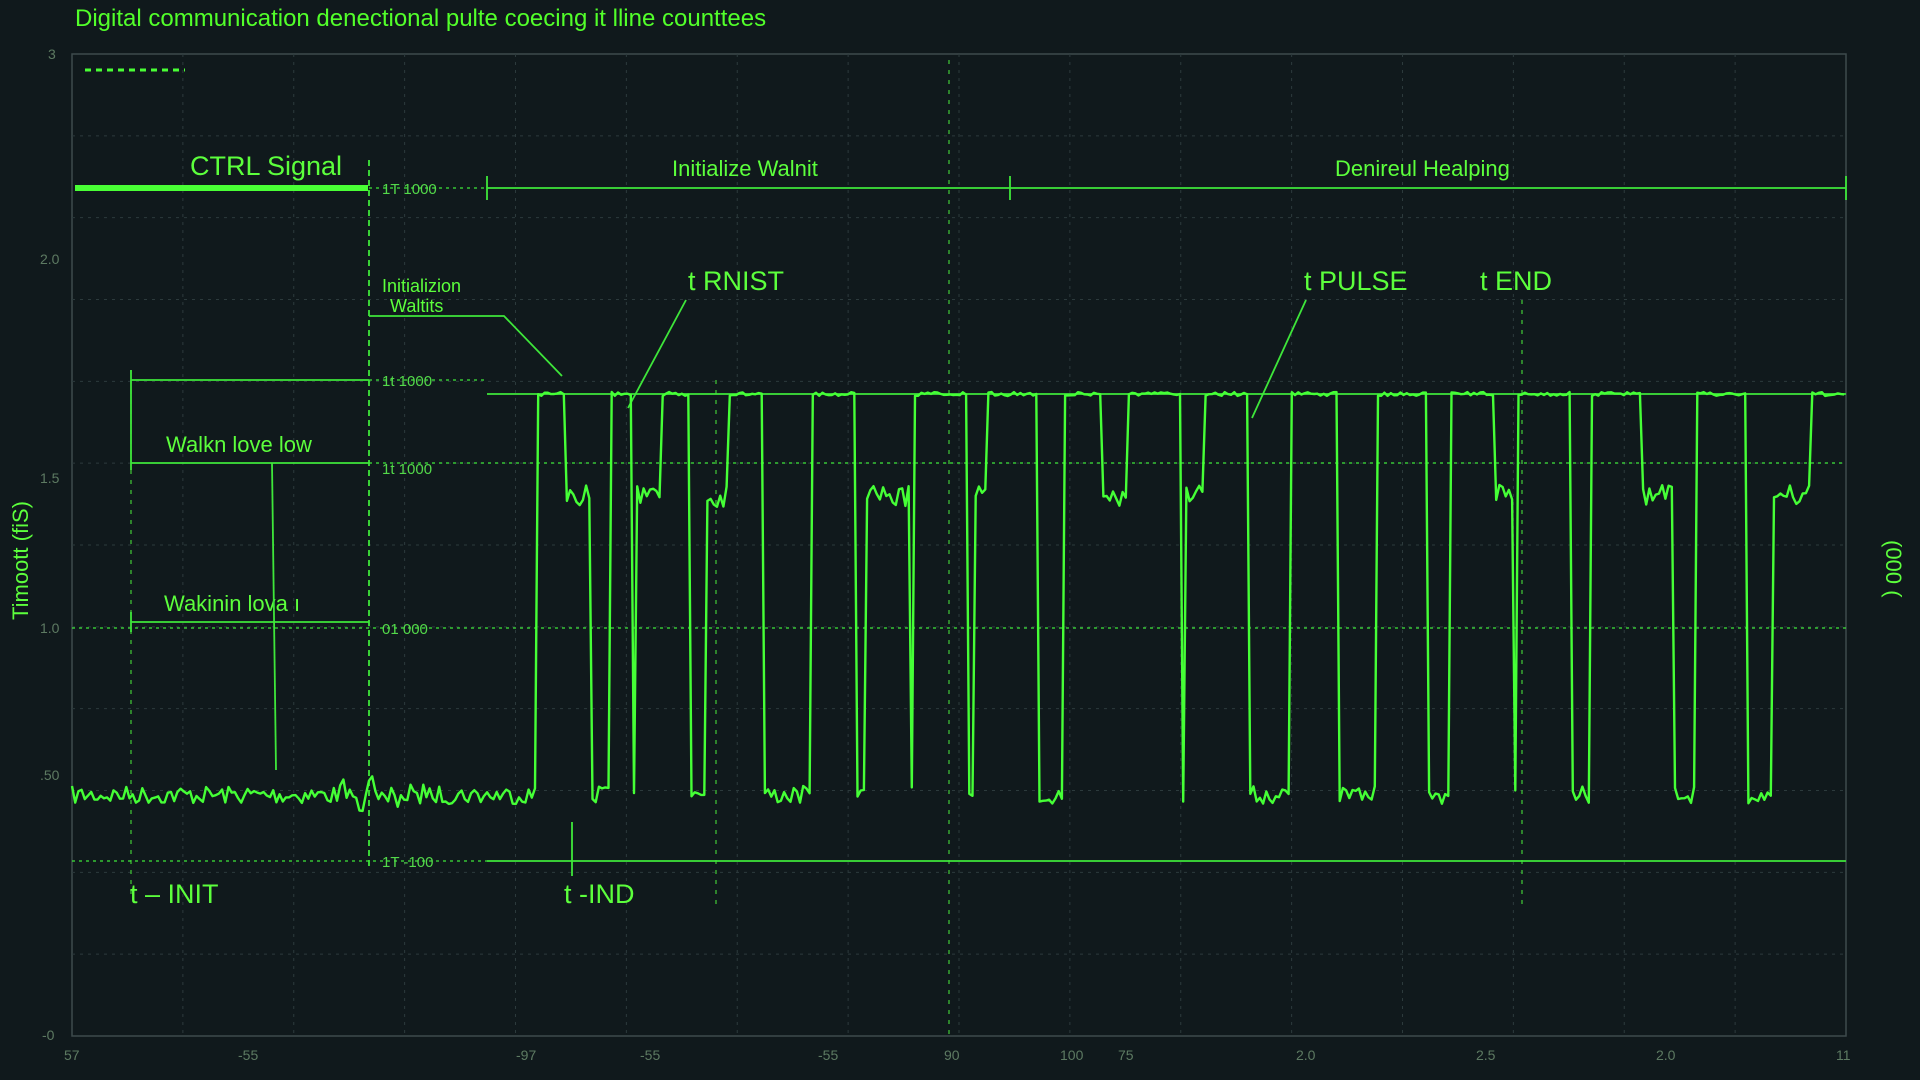 The image size is (1920, 1080). I want to click on x-tick: -97, so click(526, 1055).